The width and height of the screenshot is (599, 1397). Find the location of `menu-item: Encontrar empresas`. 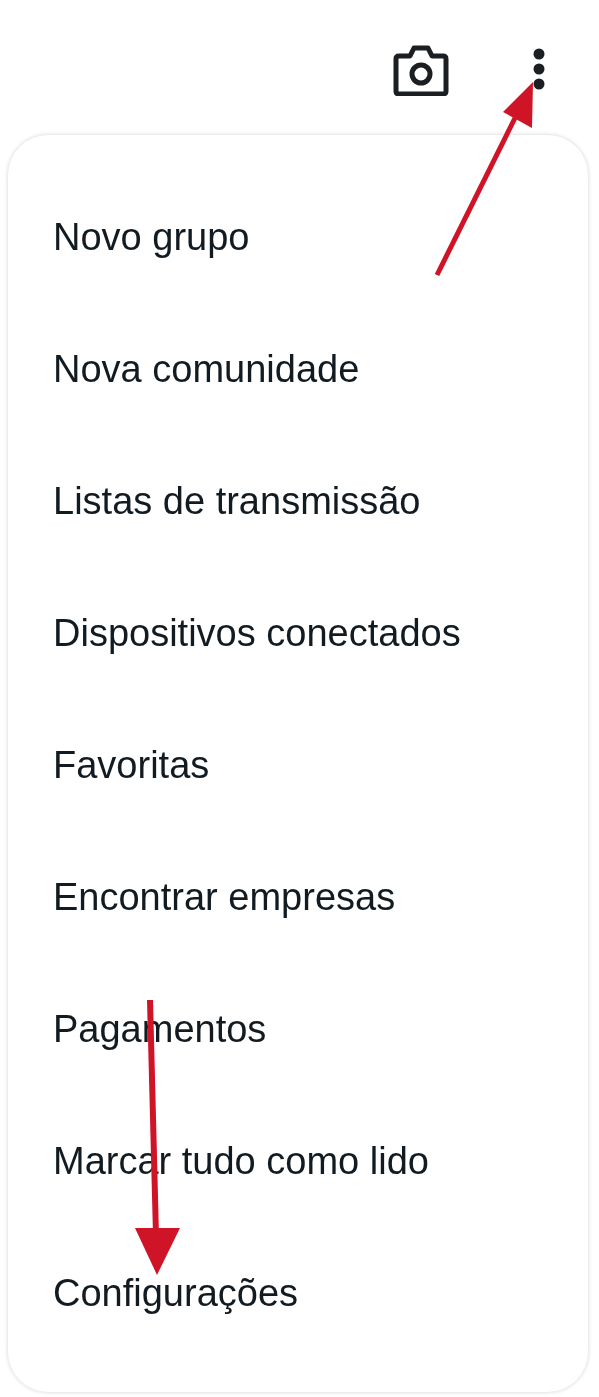

menu-item: Encontrar empresas is located at coordinates (298, 897).